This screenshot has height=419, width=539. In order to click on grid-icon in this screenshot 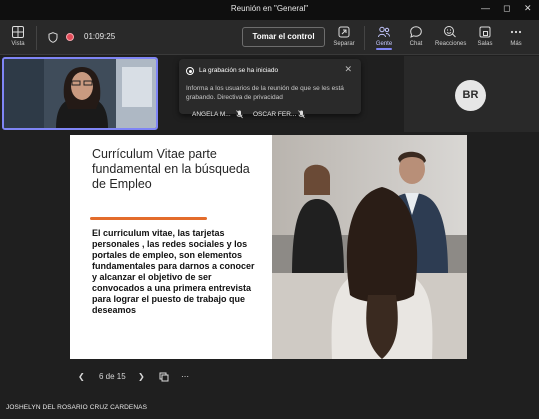, I will do `click(18, 32)`.